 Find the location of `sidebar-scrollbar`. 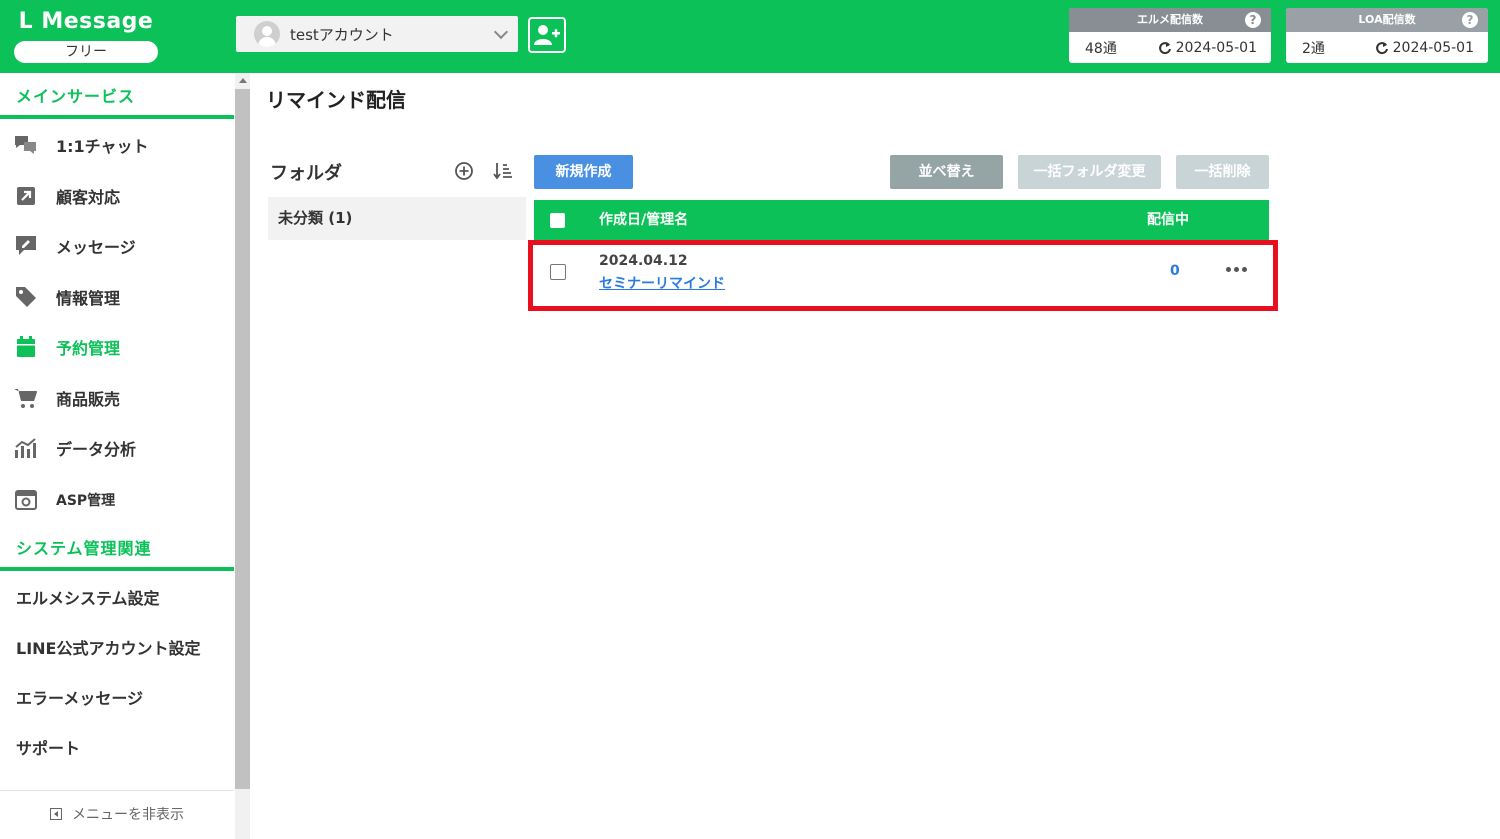

sidebar-scrollbar is located at coordinates (242, 456).